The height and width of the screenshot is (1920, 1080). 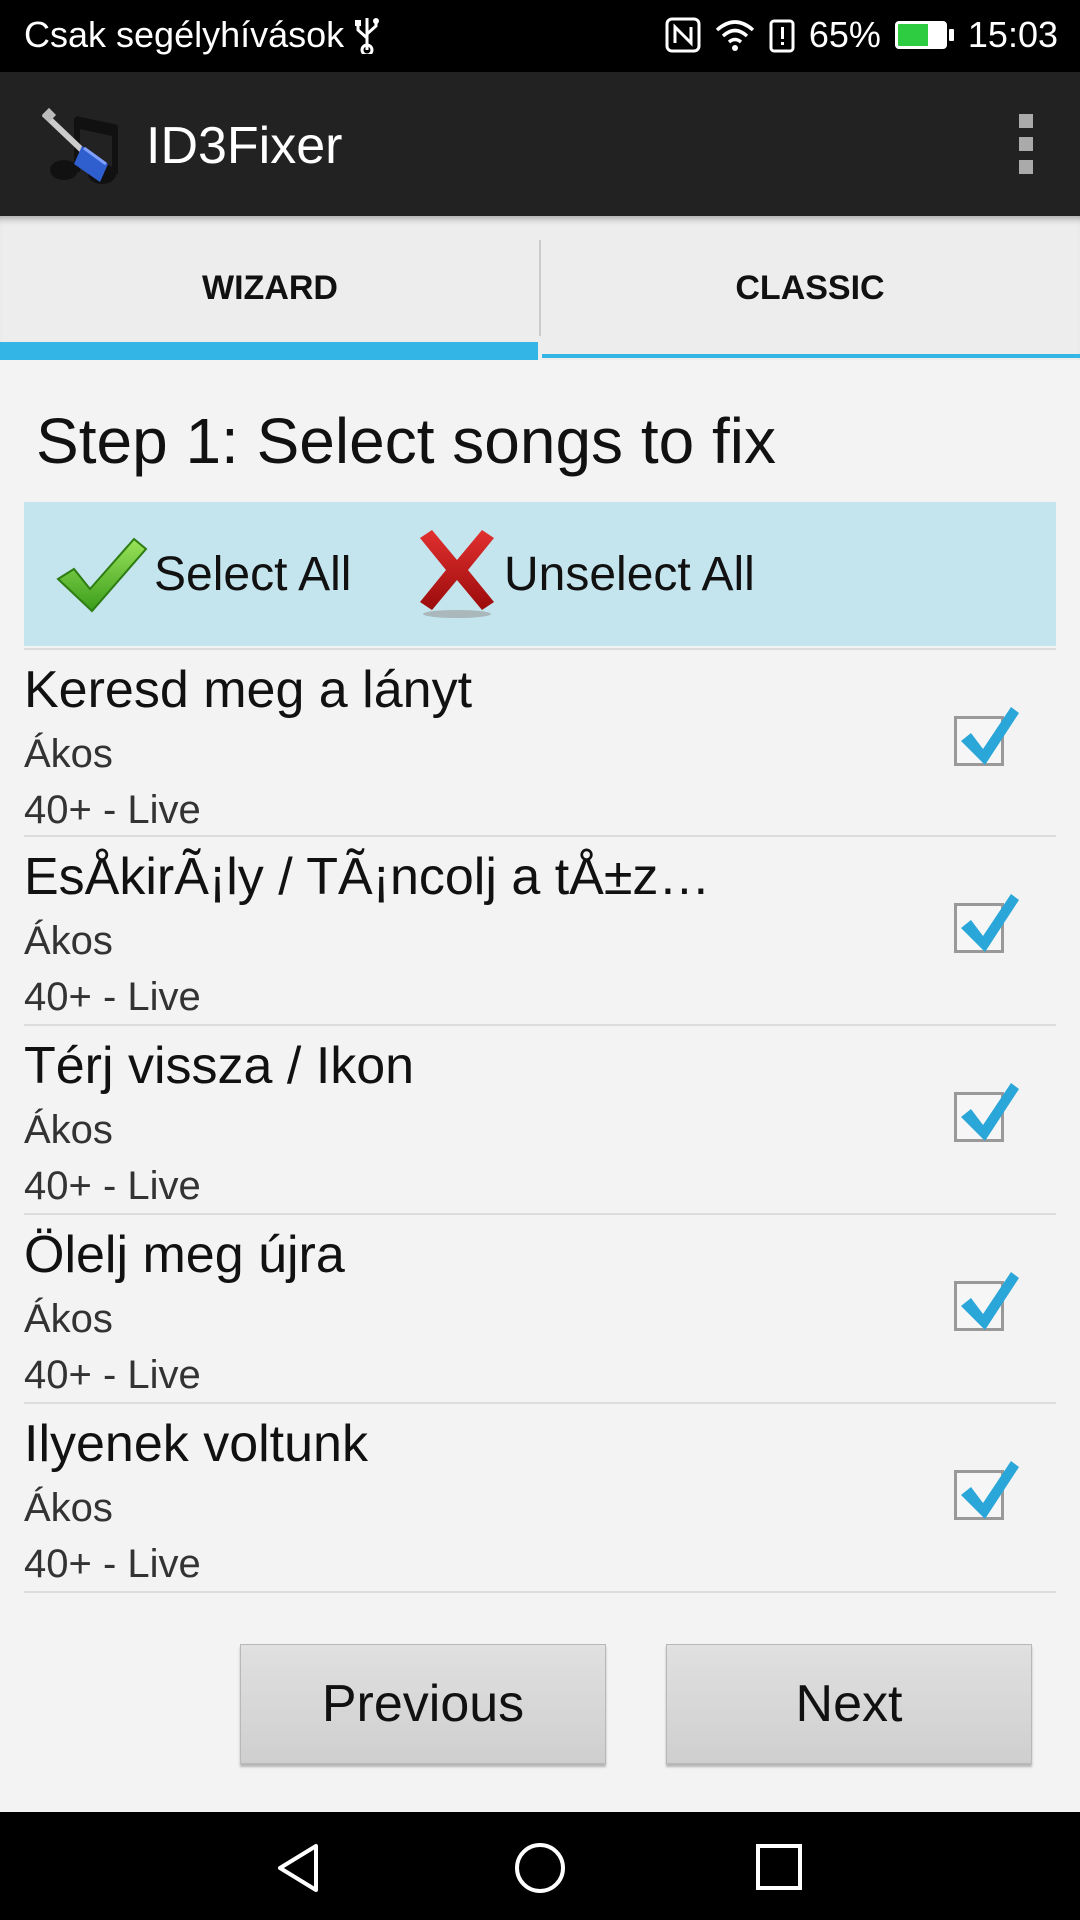 What do you see at coordinates (924, 35) in the screenshot?
I see `battery-icon` at bounding box center [924, 35].